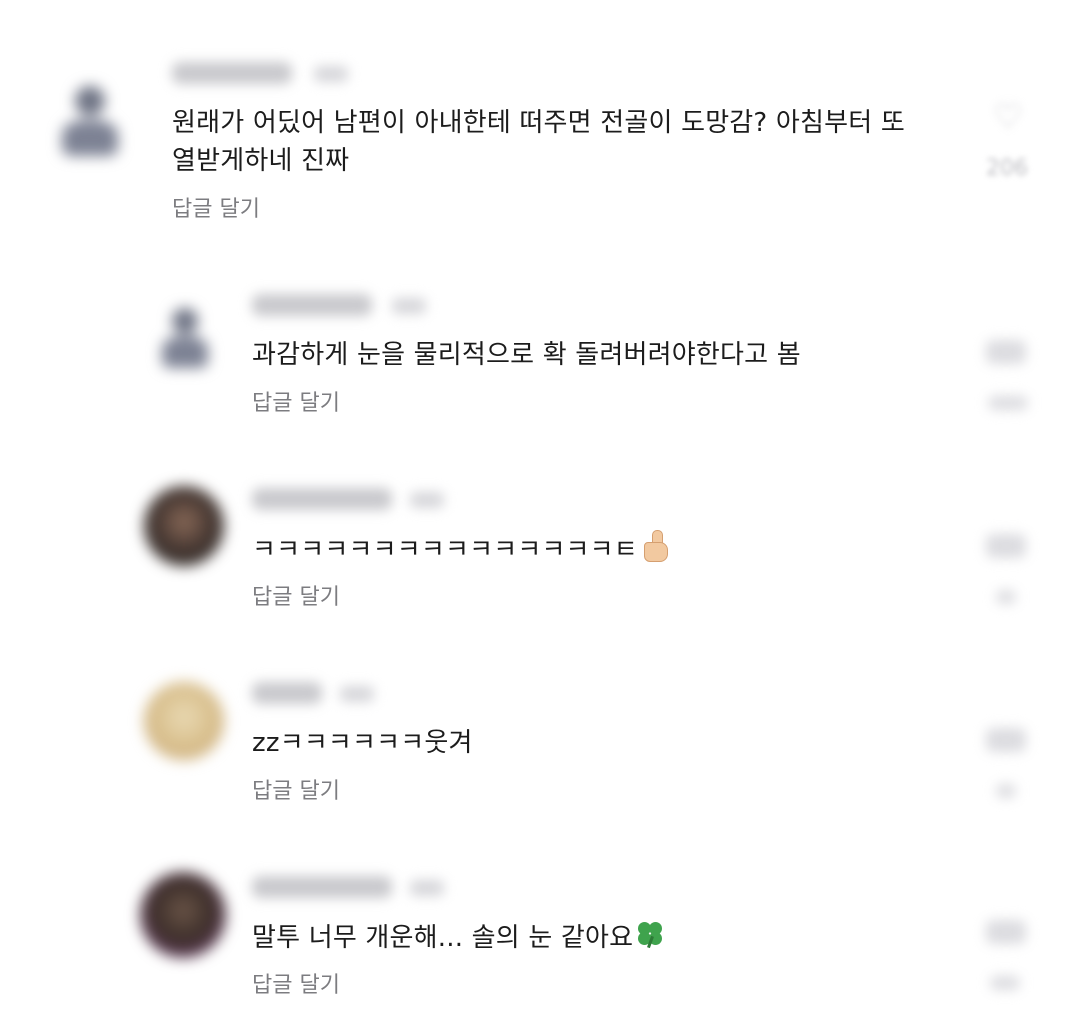 The image size is (1080, 1034). What do you see at coordinates (183, 915) in the screenshot?
I see `avatar` at bounding box center [183, 915].